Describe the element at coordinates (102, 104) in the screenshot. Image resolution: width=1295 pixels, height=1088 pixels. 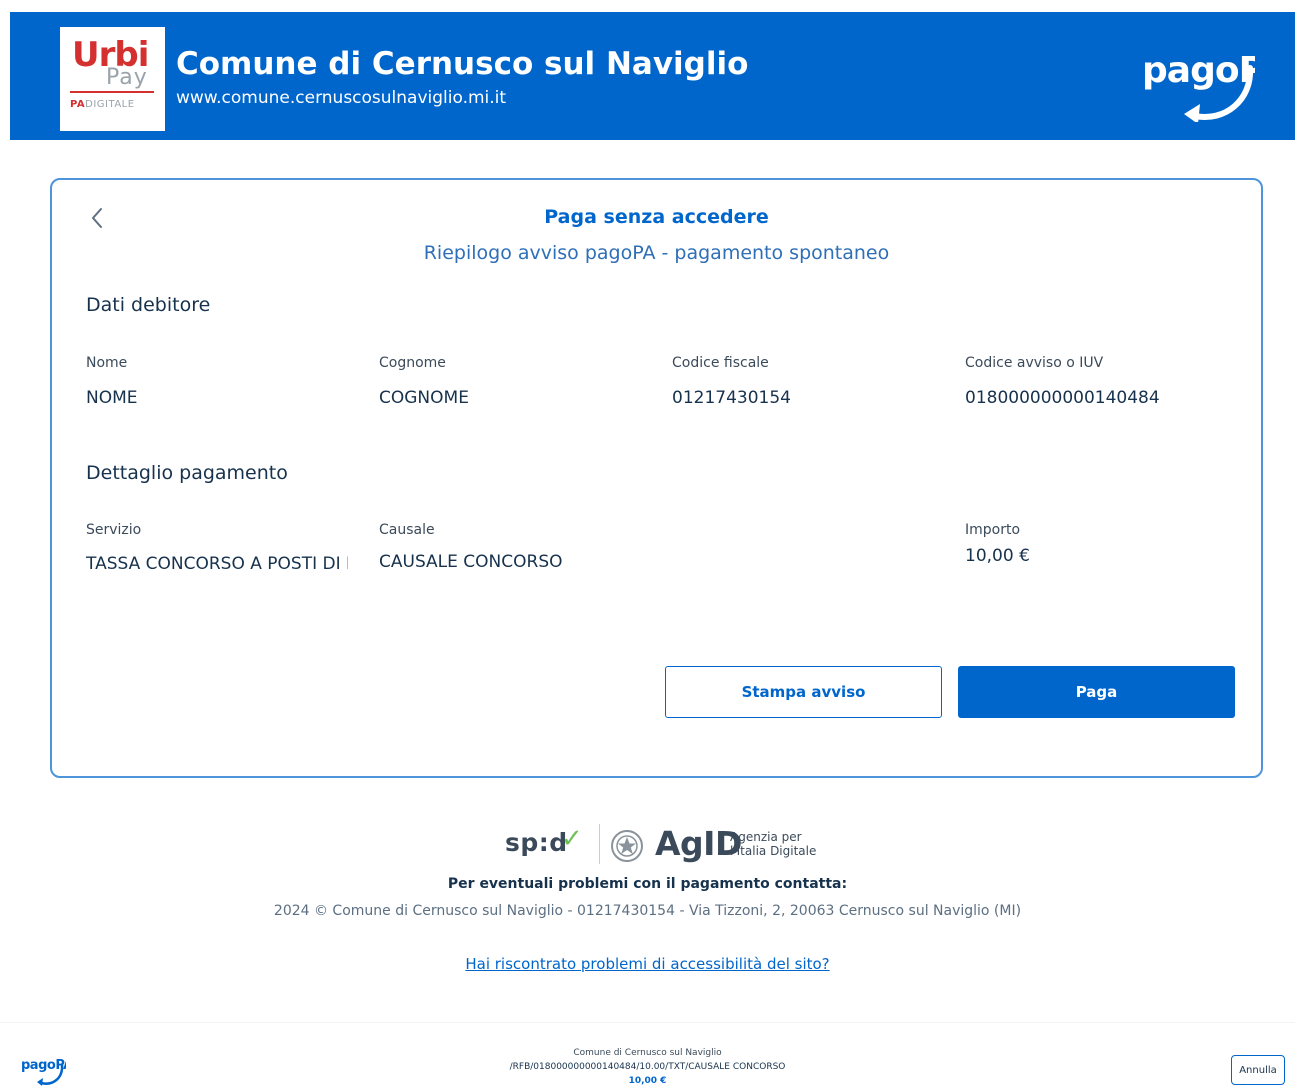
I see `padigitale-logo-text: PADIGITALE` at that location.